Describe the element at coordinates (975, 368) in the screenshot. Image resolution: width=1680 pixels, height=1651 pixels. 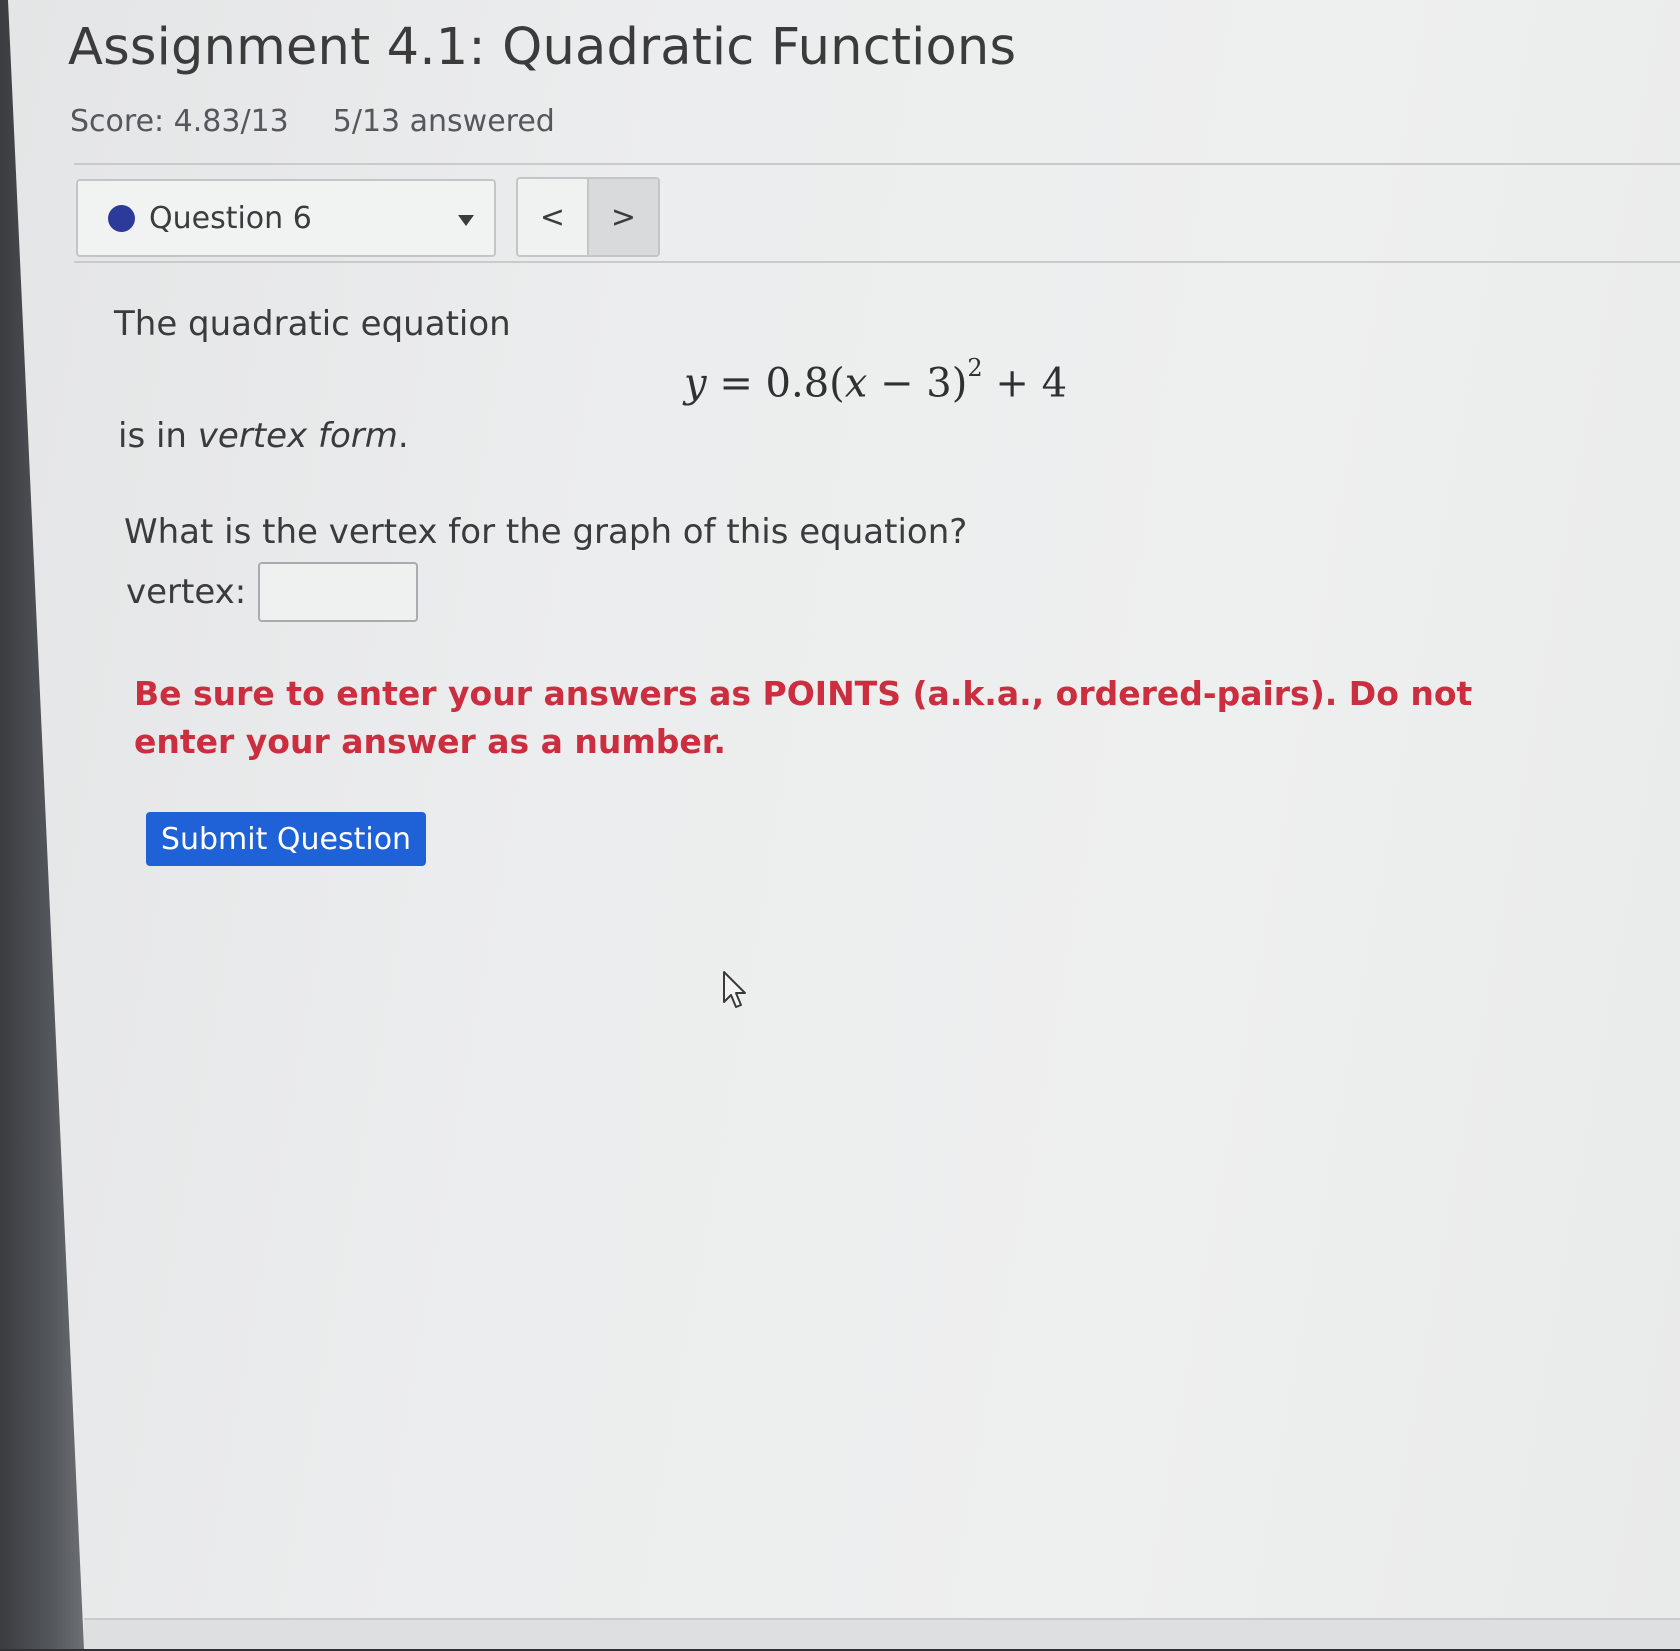
I see `equation-exponent: 2` at that location.